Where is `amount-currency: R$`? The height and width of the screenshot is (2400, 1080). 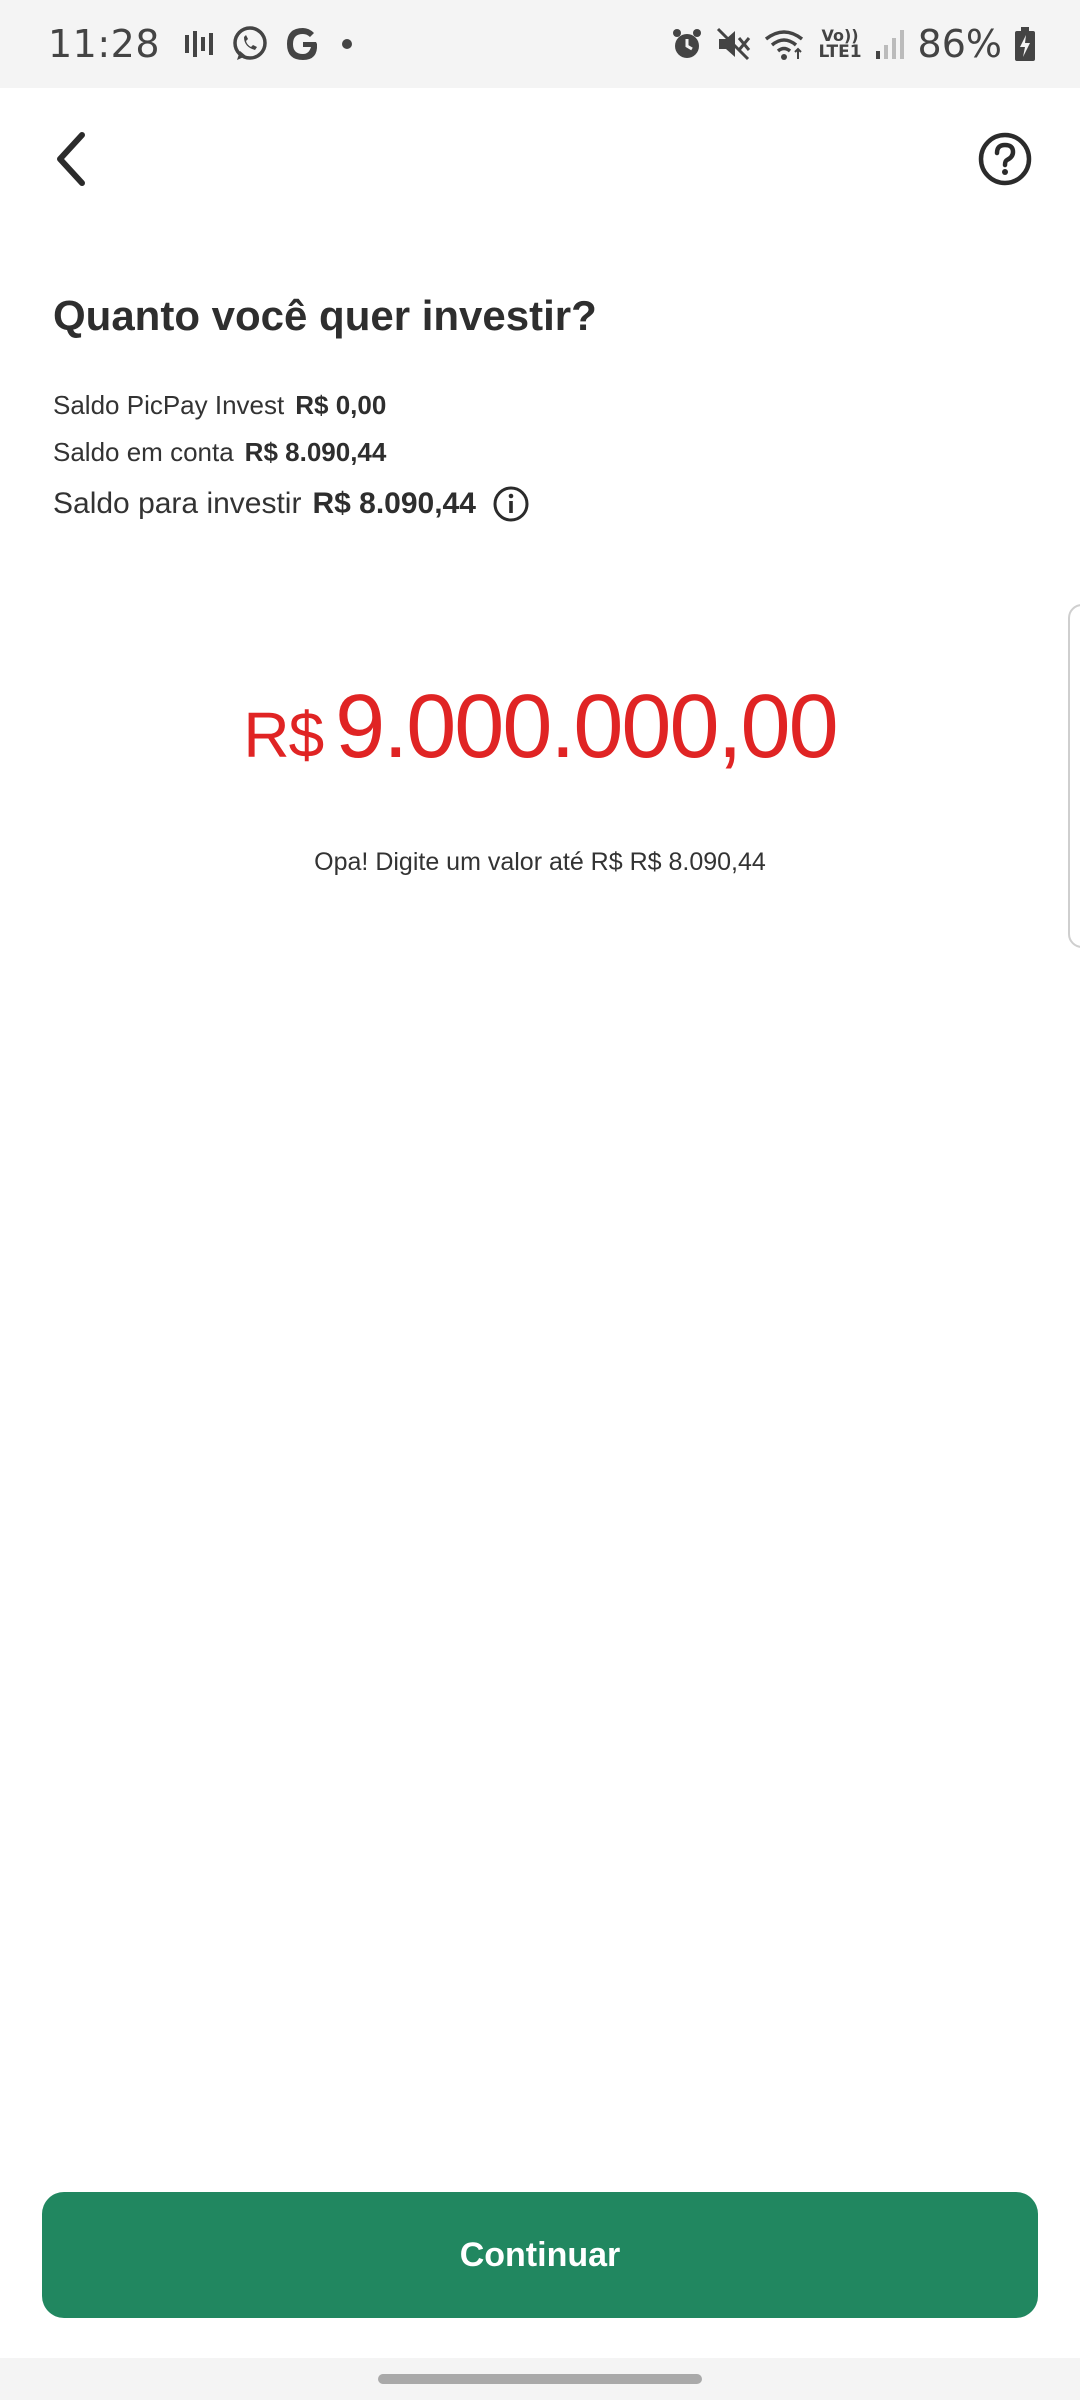 amount-currency: R$ is located at coordinates (283, 735).